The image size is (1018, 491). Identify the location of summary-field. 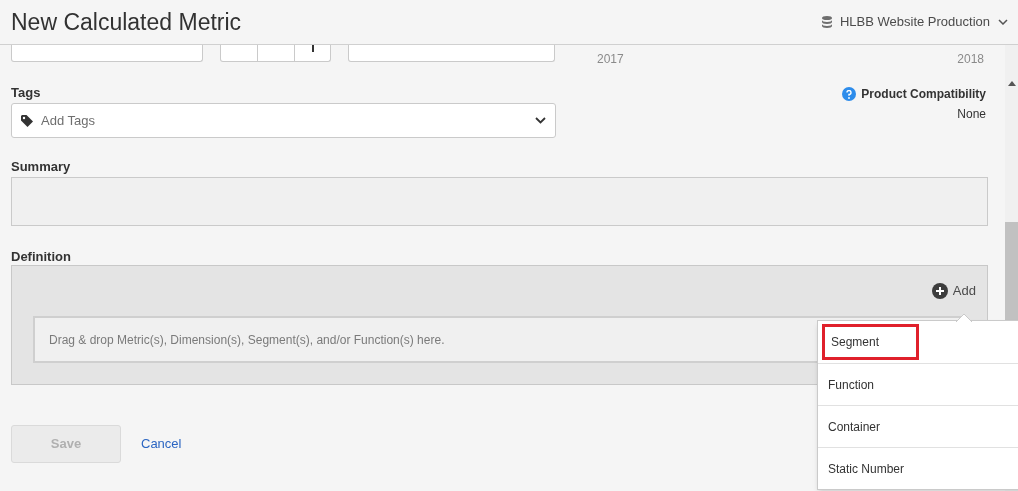
(499, 201).